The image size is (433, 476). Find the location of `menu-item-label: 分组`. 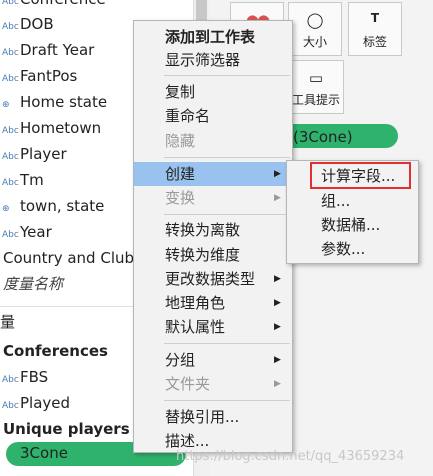

menu-item-label: 分组 is located at coordinates (180, 360).